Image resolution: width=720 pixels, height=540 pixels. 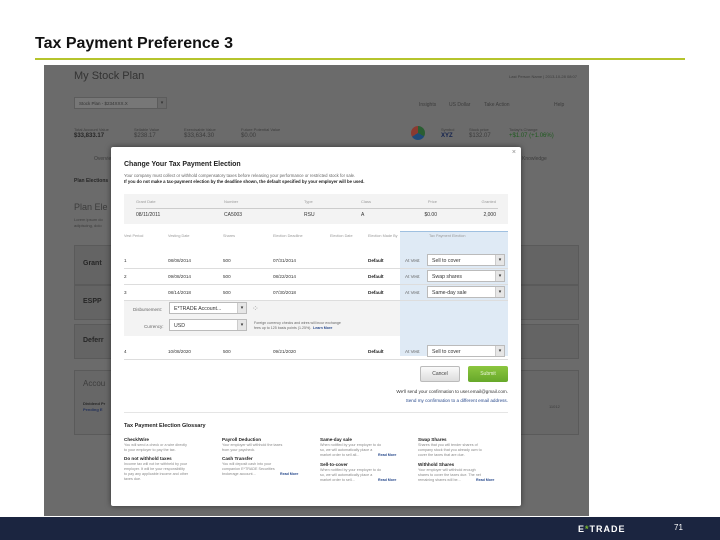 What do you see at coordinates (150, 450) in the screenshot?
I see `glossary-desc: to your employer to pay the tax.` at bounding box center [150, 450].